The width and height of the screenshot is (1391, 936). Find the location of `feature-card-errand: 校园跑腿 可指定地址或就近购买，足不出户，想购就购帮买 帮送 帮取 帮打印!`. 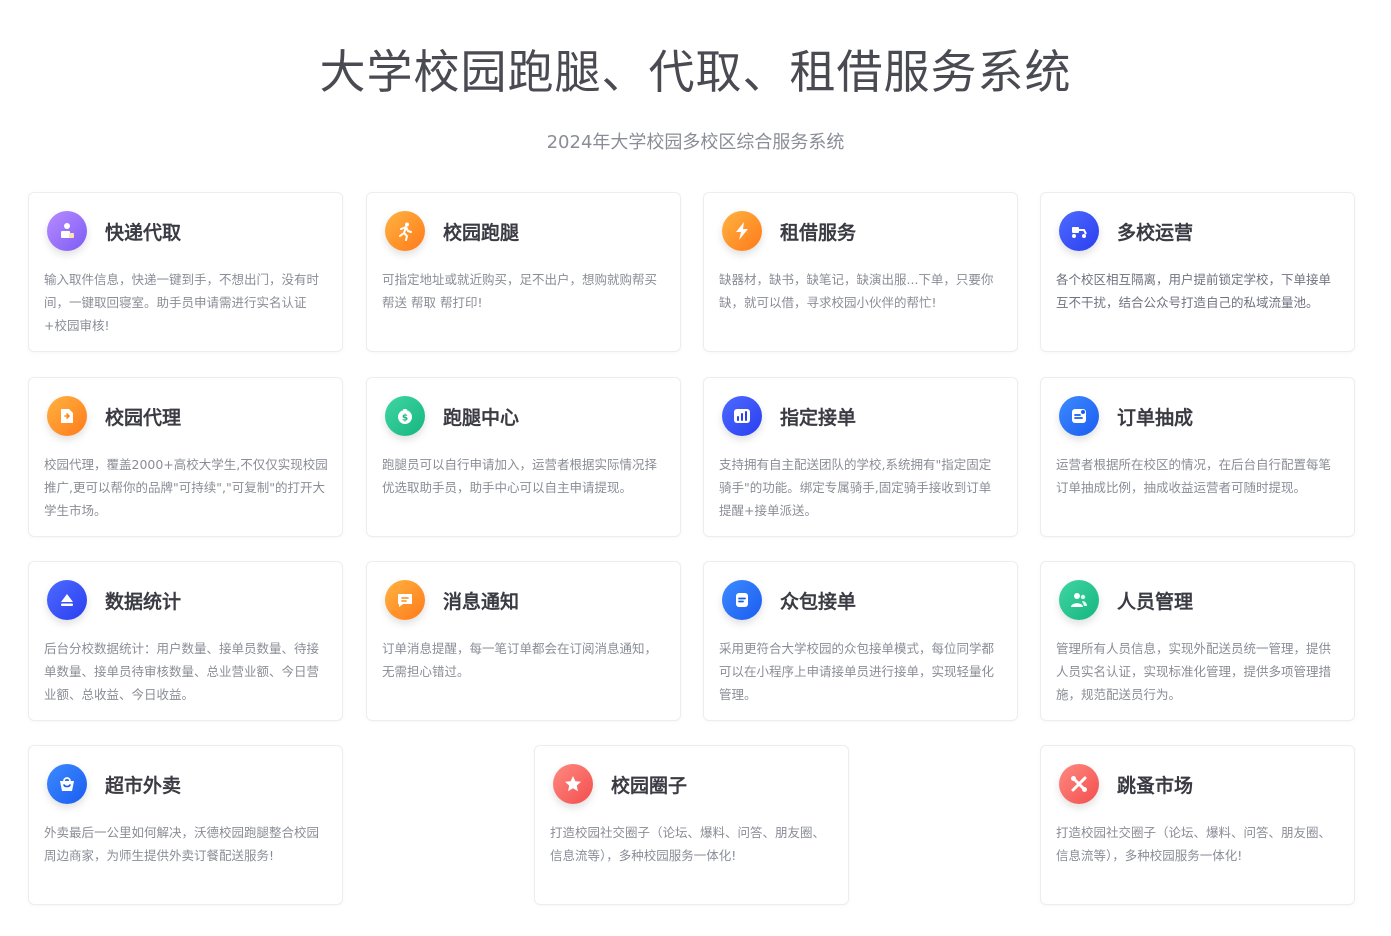

feature-card-errand: 校园跑腿 可指定地址或就近购买，足不出户，想购就购帮买 帮送 帮取 帮打印! is located at coordinates (523, 272).